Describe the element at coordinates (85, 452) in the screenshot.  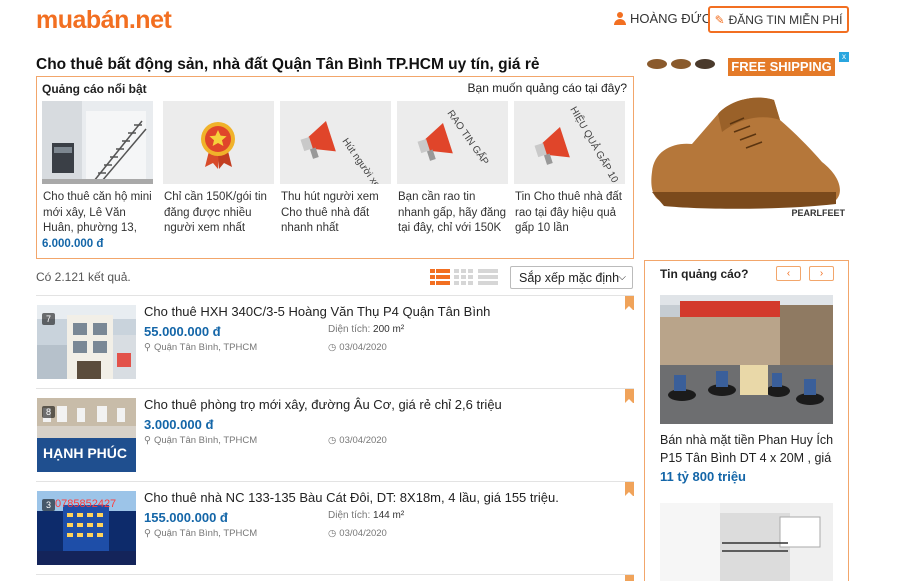
I see `sign-text: HẠNH PHÚC` at that location.